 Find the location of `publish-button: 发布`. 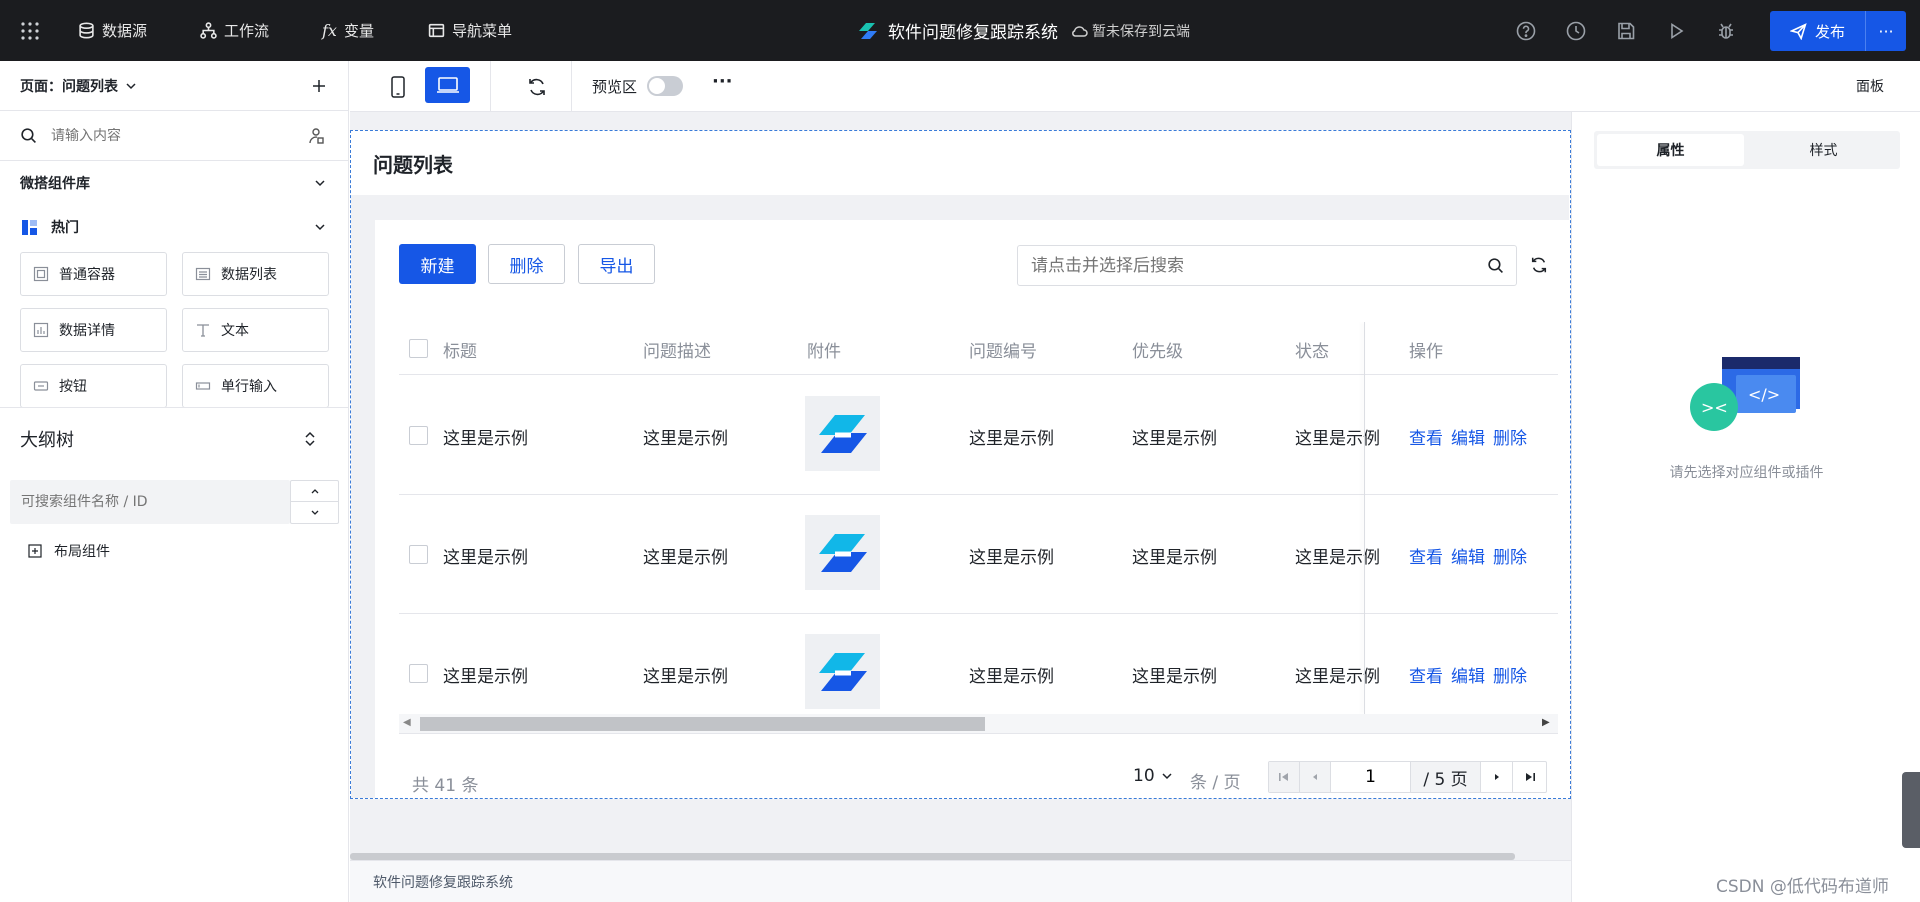

publish-button: 发布 is located at coordinates (1818, 31).